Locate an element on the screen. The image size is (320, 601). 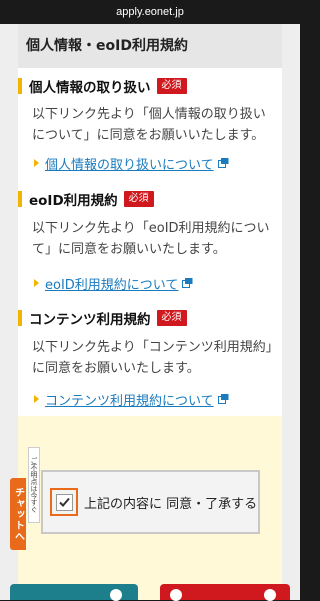
contents-link-text: コンテンツ利用規約について is located at coordinates (129, 399).